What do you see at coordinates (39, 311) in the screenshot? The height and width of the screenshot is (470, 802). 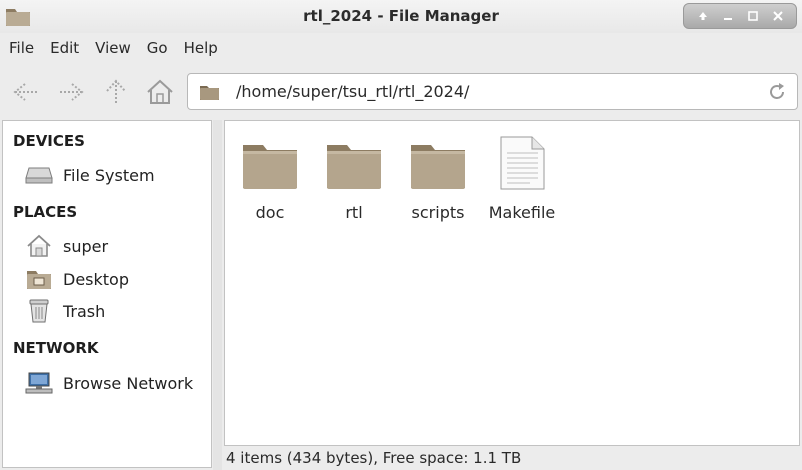 I see `trash-icon` at bounding box center [39, 311].